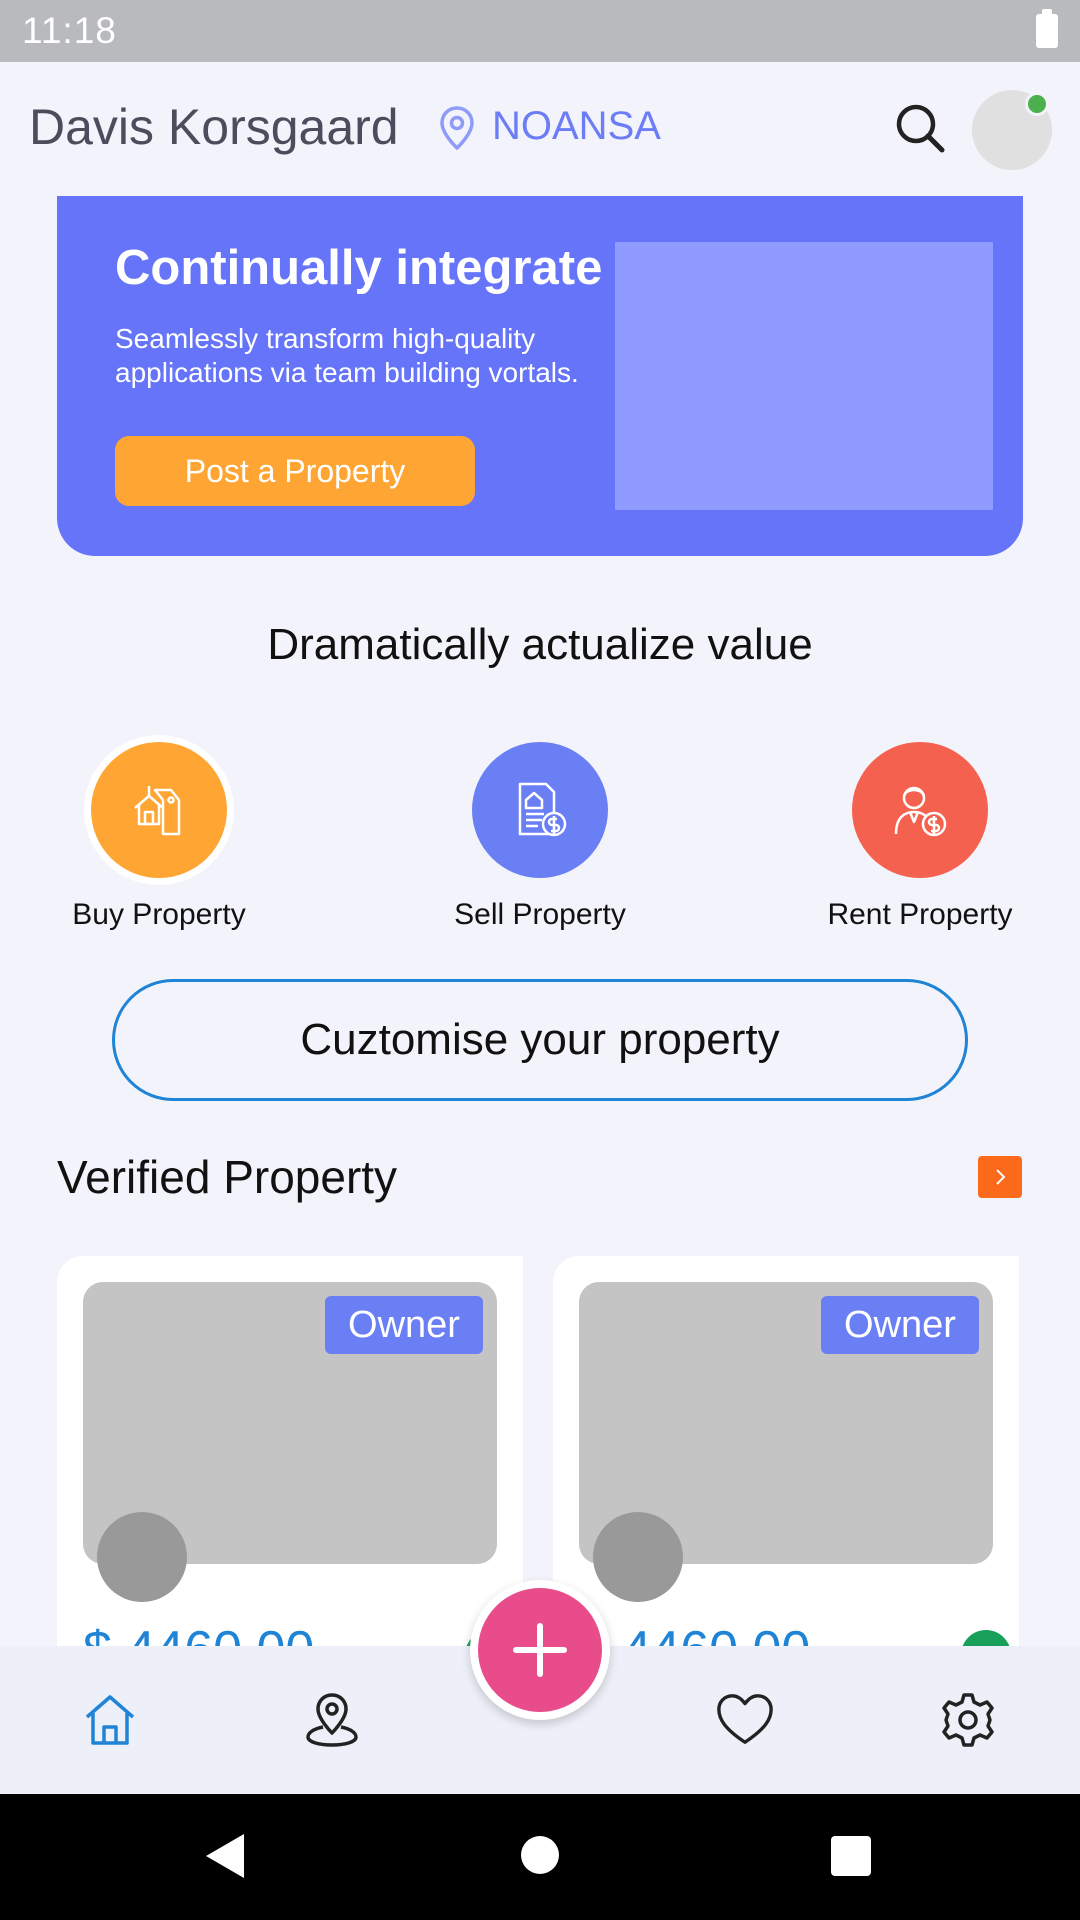  Describe the element at coordinates (540, 1040) in the screenshot. I see `customise-property-button: Cuztomise your property` at that location.